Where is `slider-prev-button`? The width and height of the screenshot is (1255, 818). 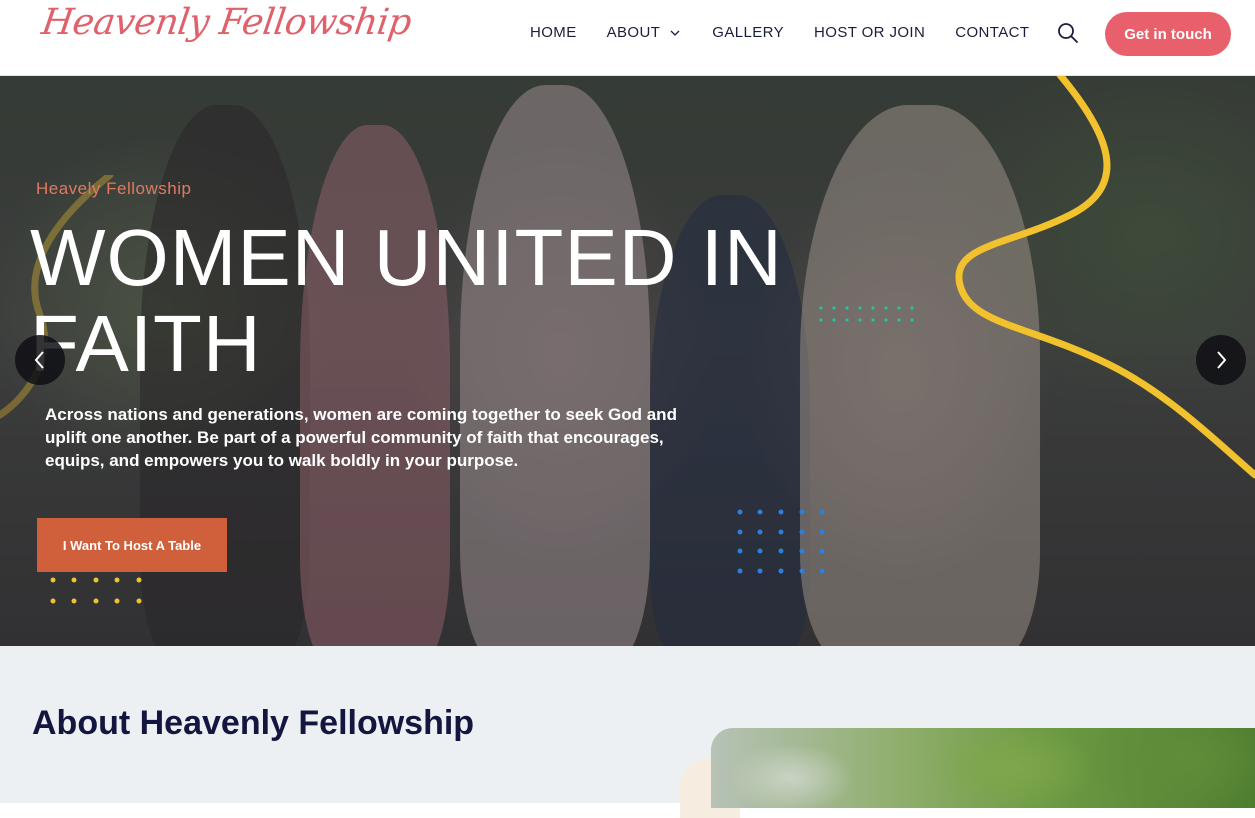
slider-prev-button is located at coordinates (40, 360).